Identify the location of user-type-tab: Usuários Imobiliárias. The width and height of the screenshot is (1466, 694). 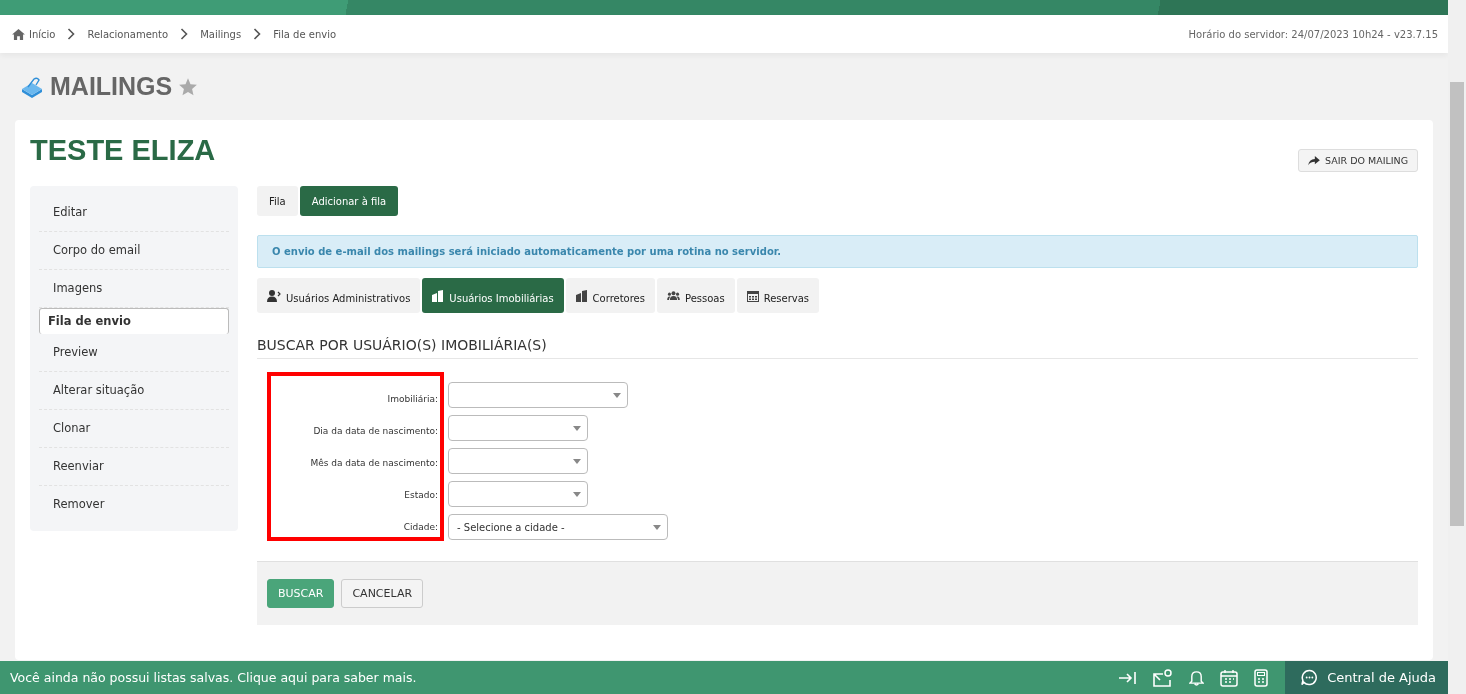
(493, 295).